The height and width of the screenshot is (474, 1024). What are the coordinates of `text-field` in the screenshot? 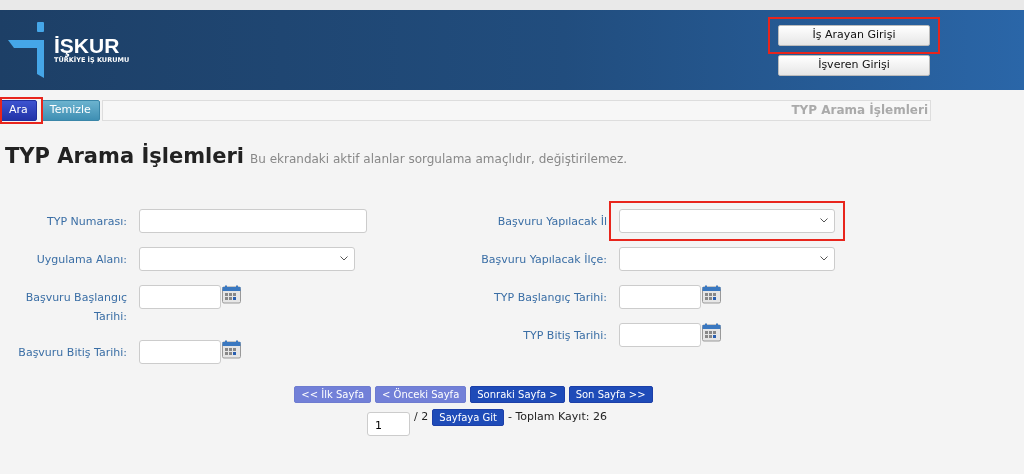 It's located at (253, 220).